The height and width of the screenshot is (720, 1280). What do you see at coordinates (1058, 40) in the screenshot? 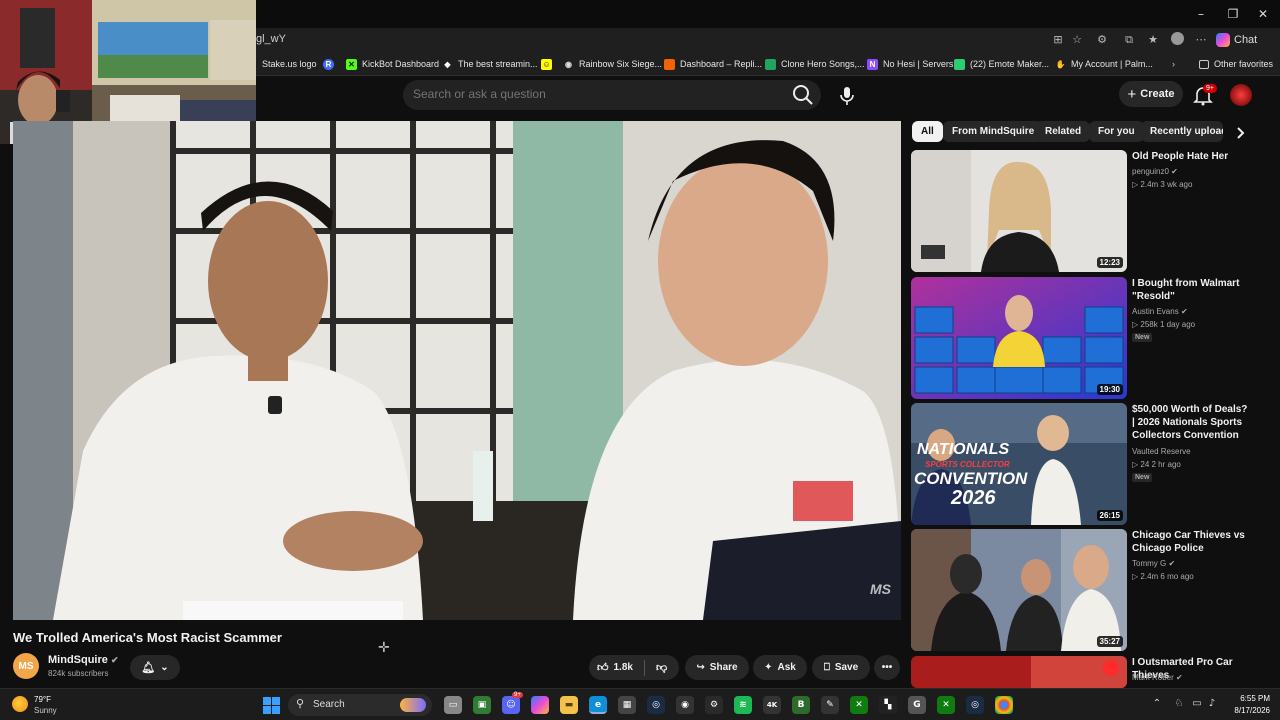
I see `app-grid-icon: ⊞` at bounding box center [1058, 40].